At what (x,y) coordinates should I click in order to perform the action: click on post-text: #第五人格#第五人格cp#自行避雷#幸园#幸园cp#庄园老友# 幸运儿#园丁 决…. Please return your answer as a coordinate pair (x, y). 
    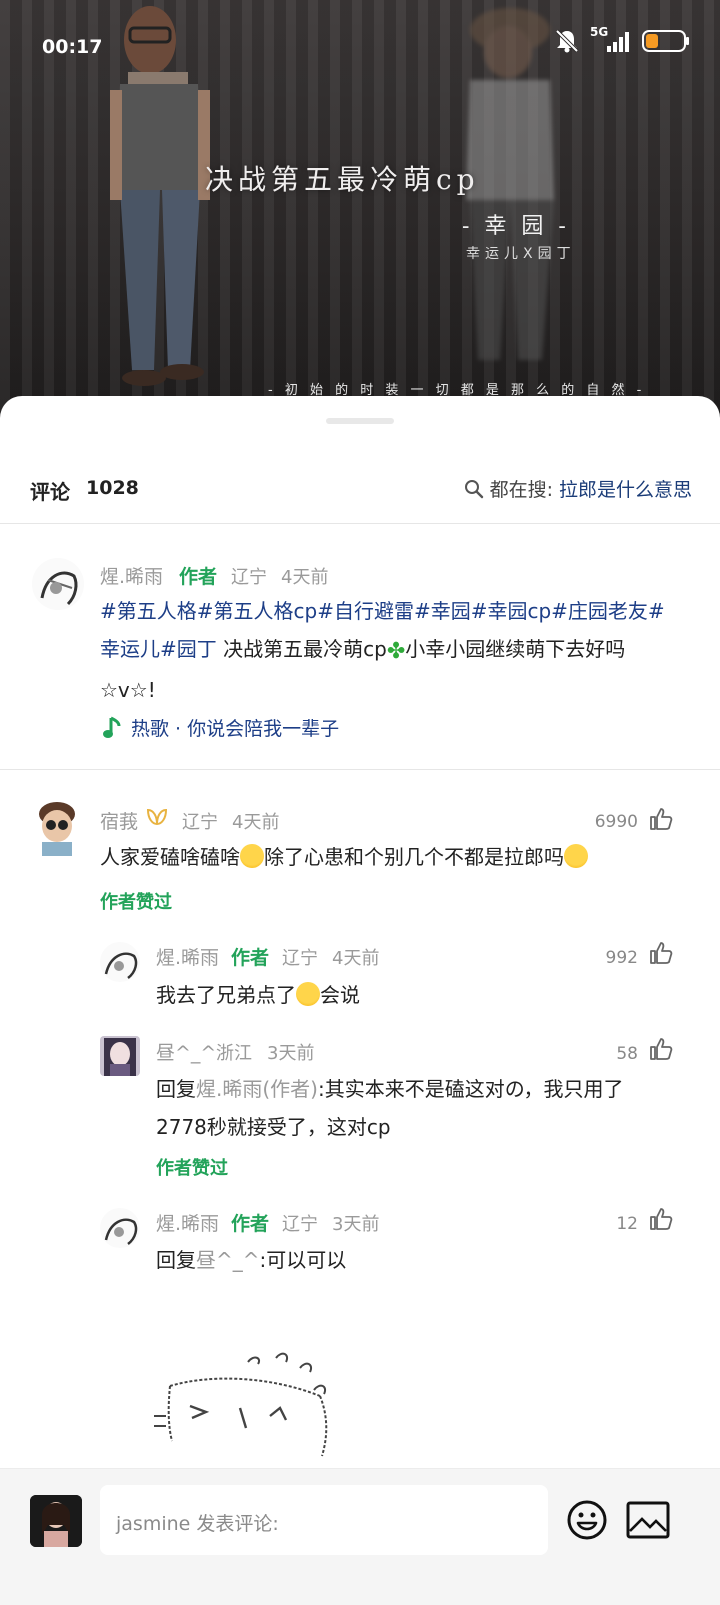
    Looking at the image, I should click on (400, 650).